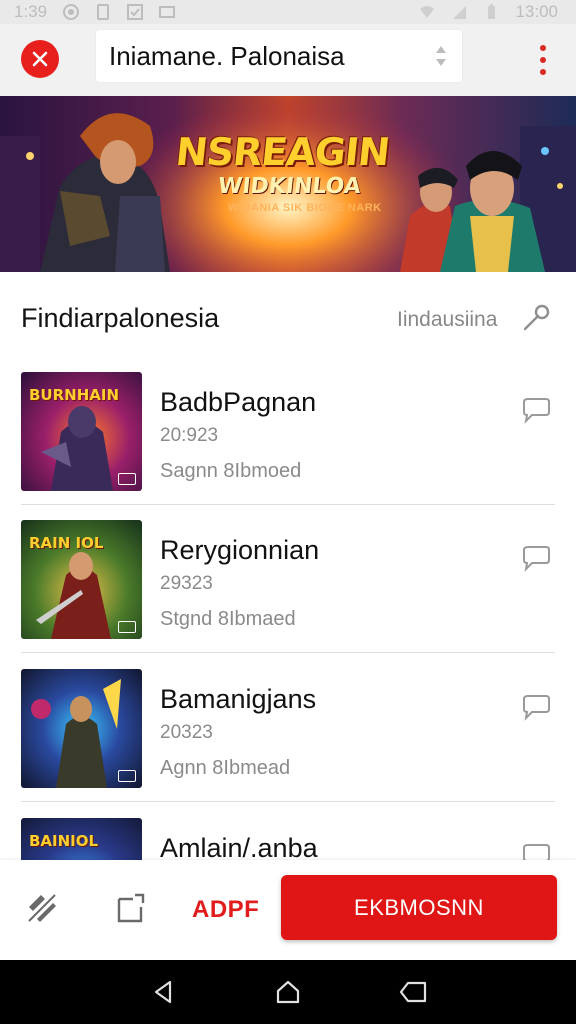 This screenshot has width=576, height=1024. I want to click on item-meta: Sagnn 8Ibmoed, so click(231, 471).